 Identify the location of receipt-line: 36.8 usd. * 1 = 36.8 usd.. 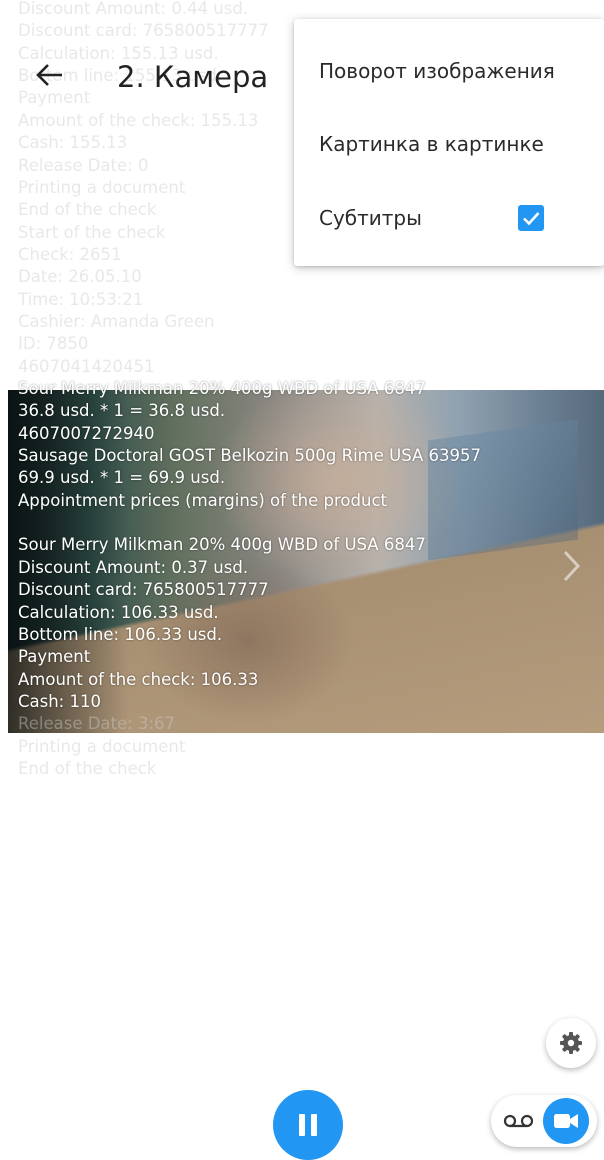
(122, 411).